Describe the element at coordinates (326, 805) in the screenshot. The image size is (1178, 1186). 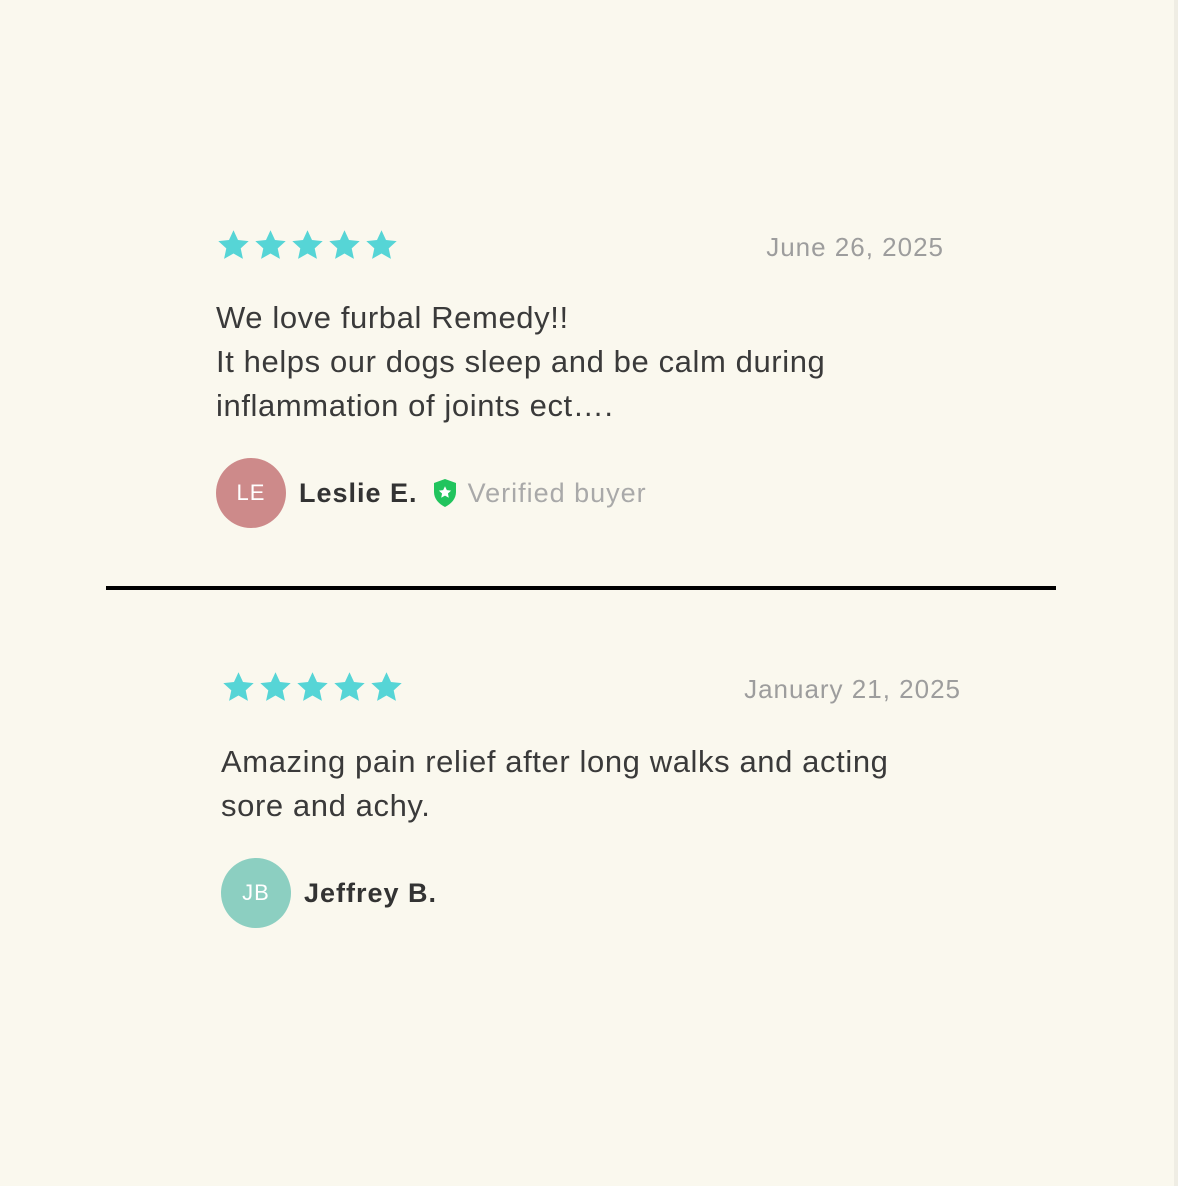
I see `review-body-line: sore and achy.` at that location.